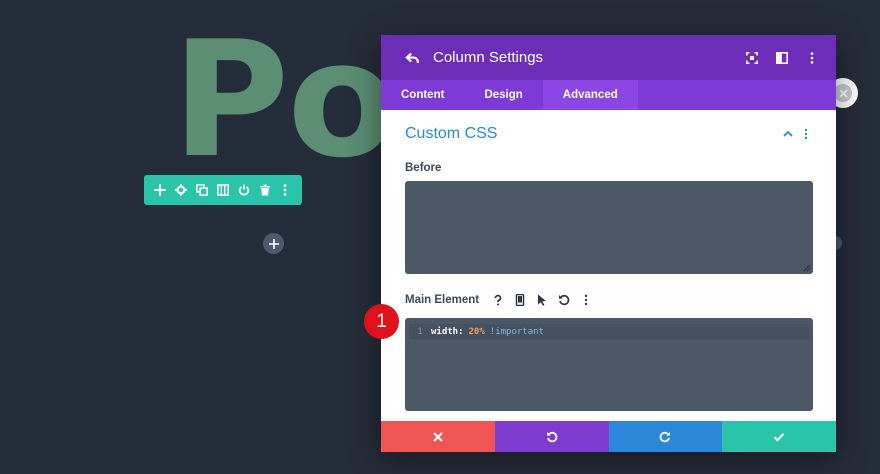  I want to click on redo-button, so click(665, 436).